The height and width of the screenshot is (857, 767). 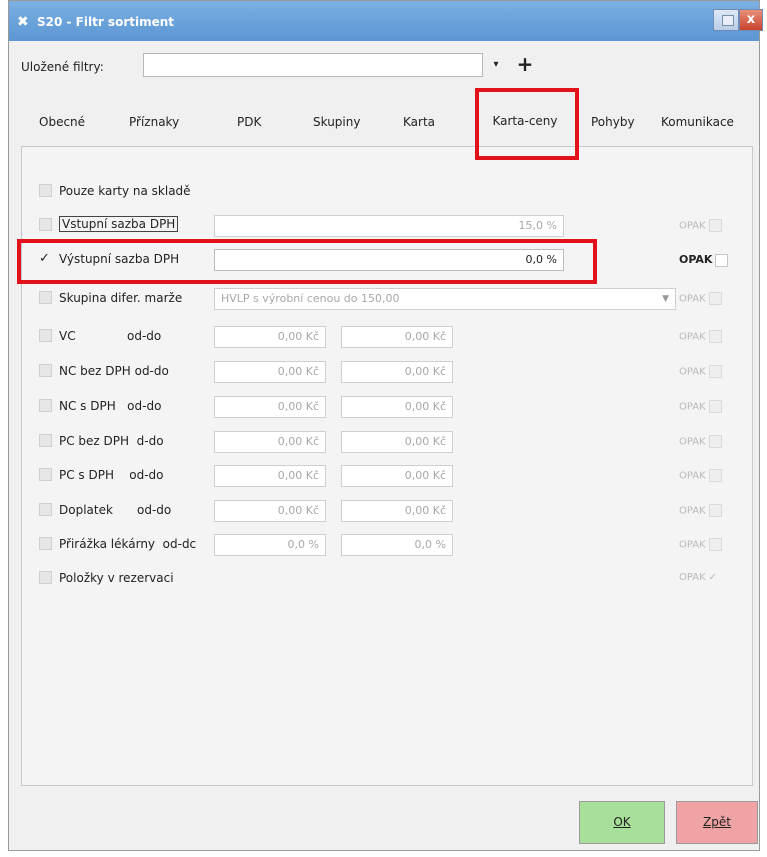 I want to click on saved-filters-label: Uložené filtry:, so click(x=62, y=67).